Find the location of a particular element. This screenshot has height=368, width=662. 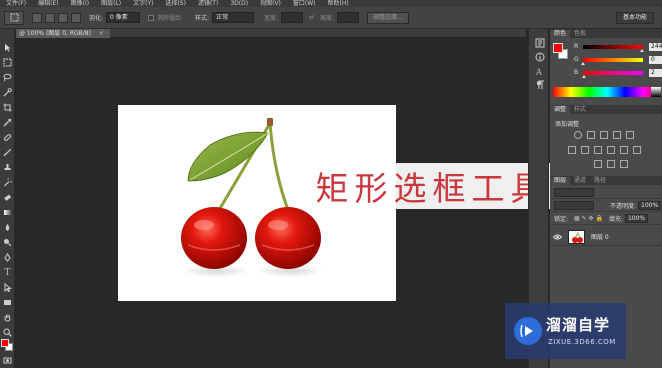

lock-icons: ▦ ✎ ✥ 🔒 is located at coordinates (588, 218).